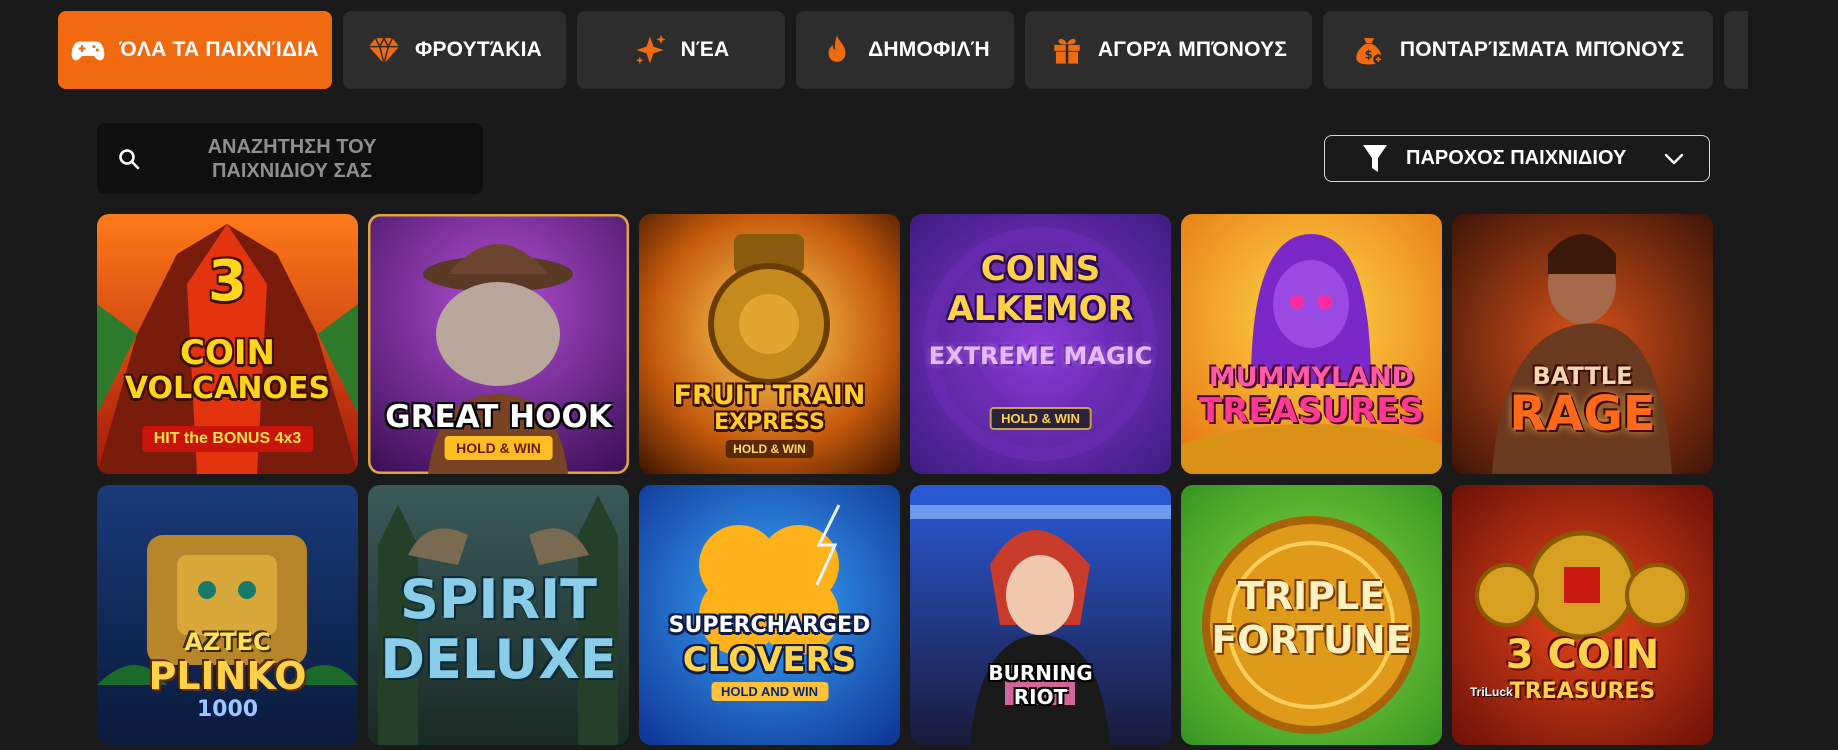 The width and height of the screenshot is (1838, 750). I want to click on game-card-great-hook: GREAT HOOK HOLD & WIN, so click(498, 344).